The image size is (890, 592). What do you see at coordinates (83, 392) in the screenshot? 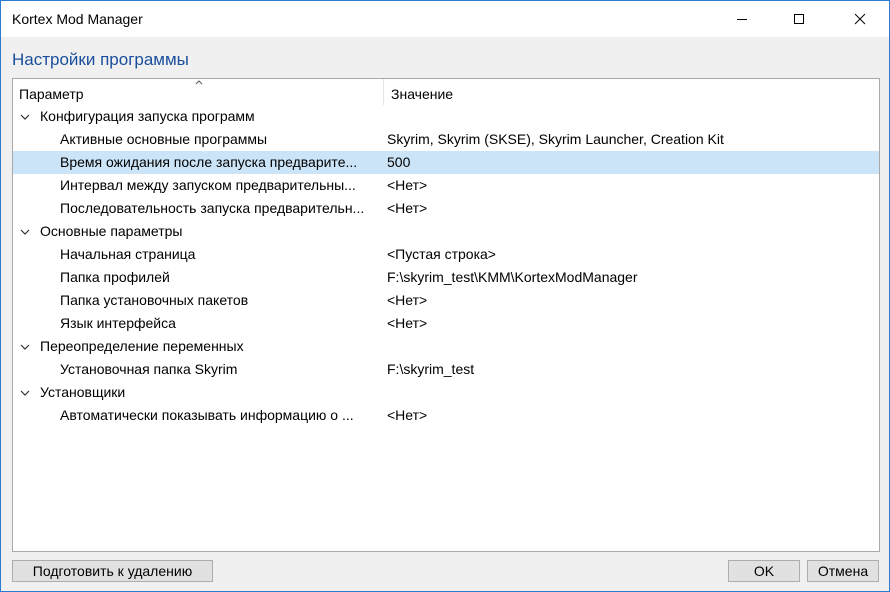
I see `group-label: Установщики` at bounding box center [83, 392].